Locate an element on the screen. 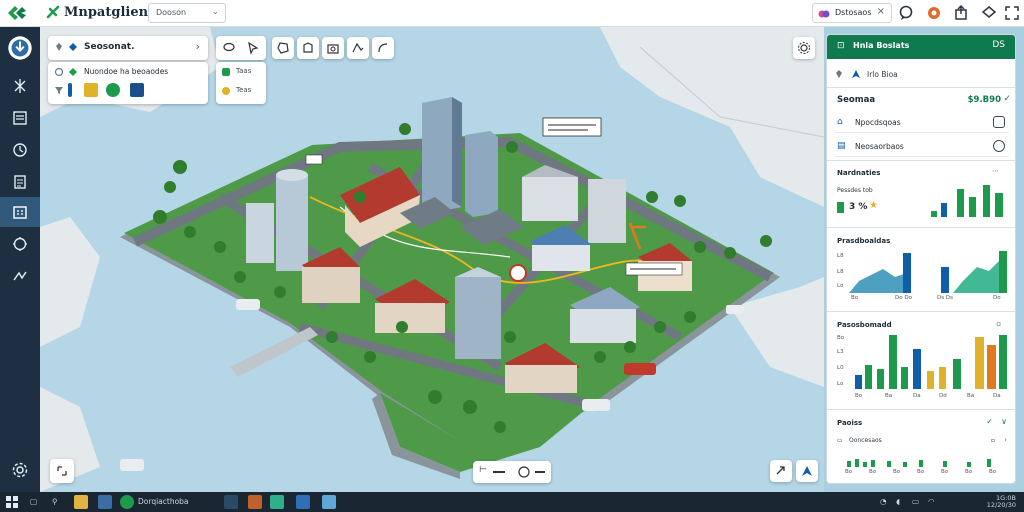 This screenshot has width=1024, height=512. panel-row: ▤ Neosaorbaos is located at coordinates (922, 147).